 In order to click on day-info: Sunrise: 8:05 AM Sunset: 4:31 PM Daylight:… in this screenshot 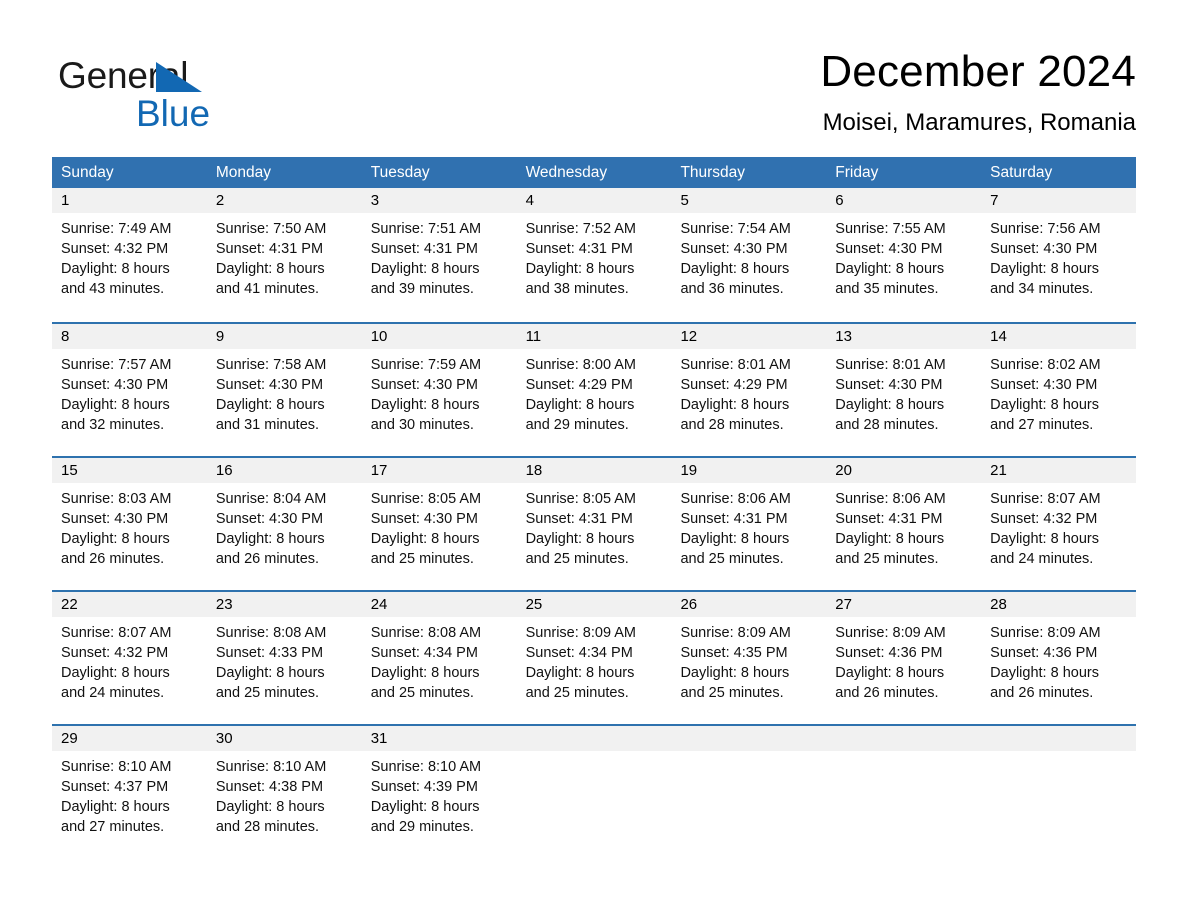, I will do `click(594, 526)`.